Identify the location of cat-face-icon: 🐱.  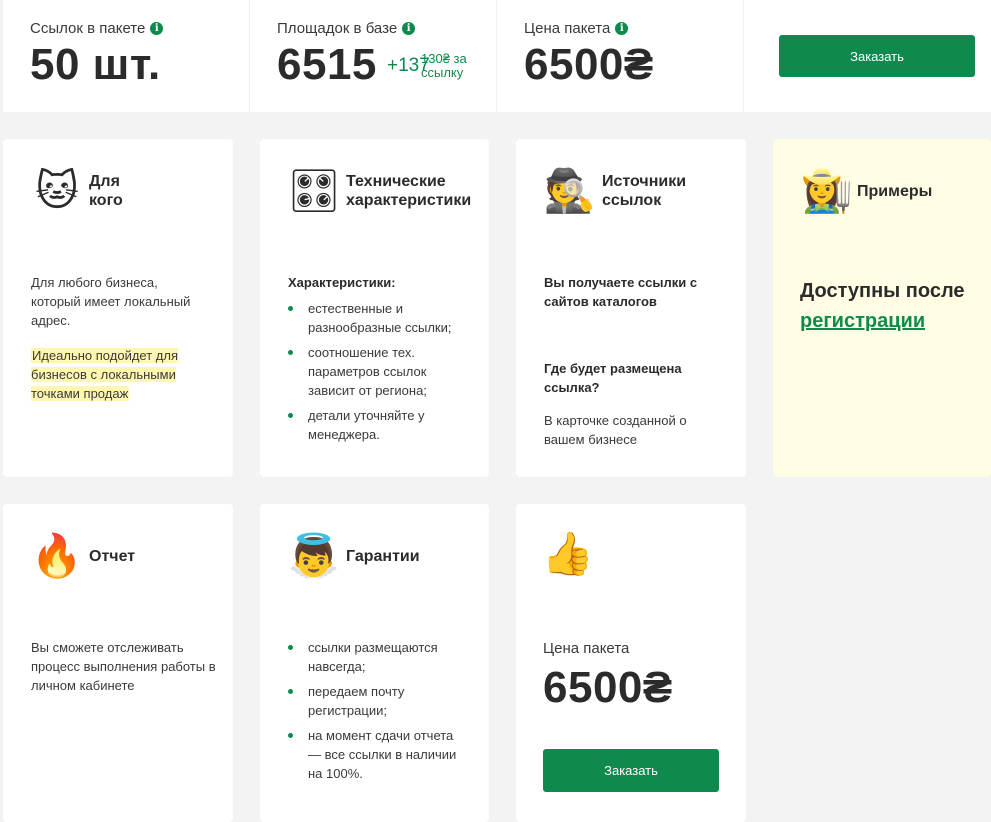
(57, 190).